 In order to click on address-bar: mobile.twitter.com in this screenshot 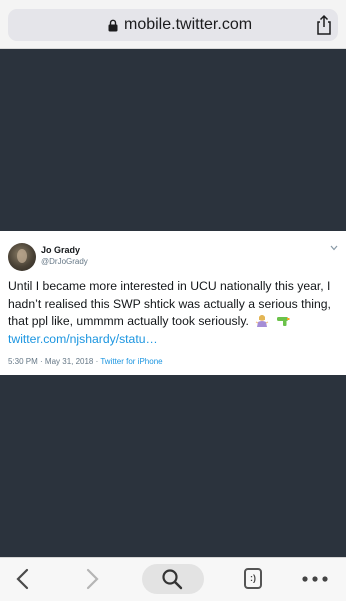, I will do `click(173, 25)`.